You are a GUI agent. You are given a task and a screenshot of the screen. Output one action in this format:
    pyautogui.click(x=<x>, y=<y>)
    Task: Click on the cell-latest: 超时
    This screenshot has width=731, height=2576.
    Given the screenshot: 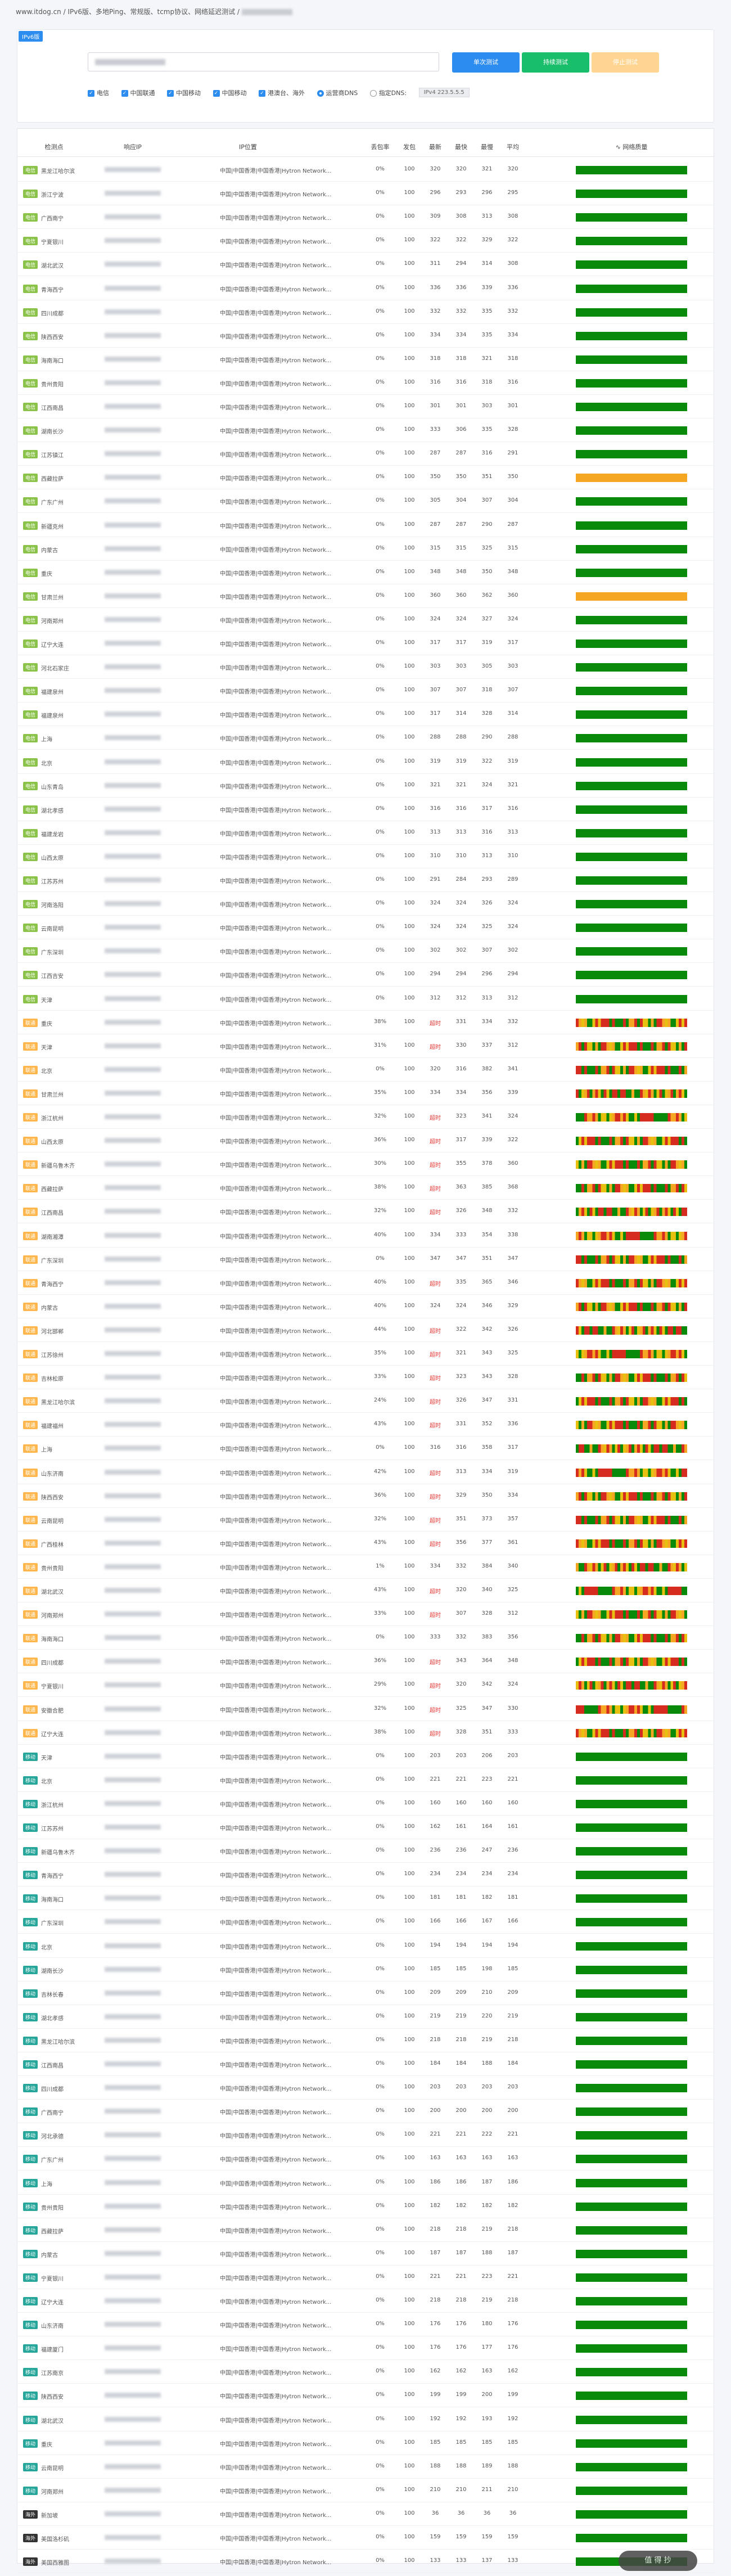 What is the action you would take?
    pyautogui.click(x=435, y=1497)
    